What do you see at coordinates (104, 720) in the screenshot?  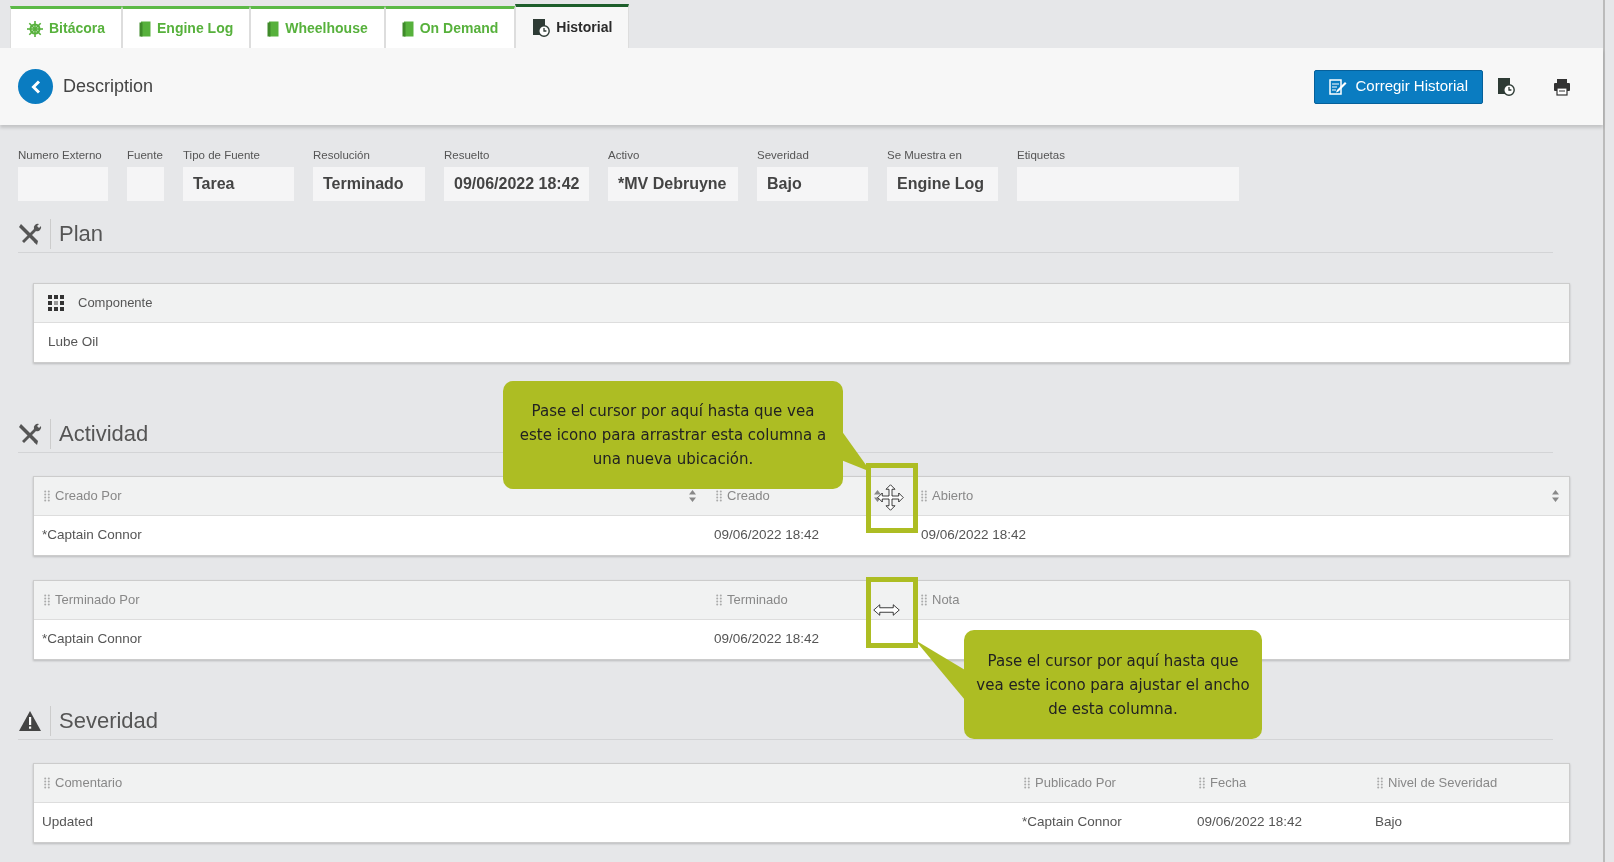 I see `section-title: Severidad` at bounding box center [104, 720].